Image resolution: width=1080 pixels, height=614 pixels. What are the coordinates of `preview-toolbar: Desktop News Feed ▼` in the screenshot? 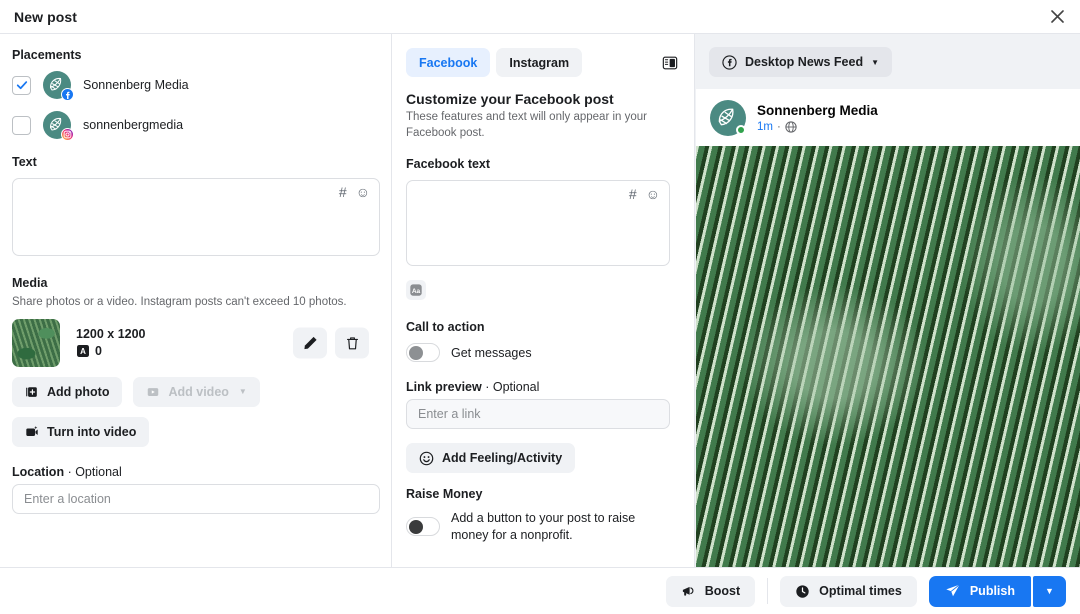 It's located at (887, 61).